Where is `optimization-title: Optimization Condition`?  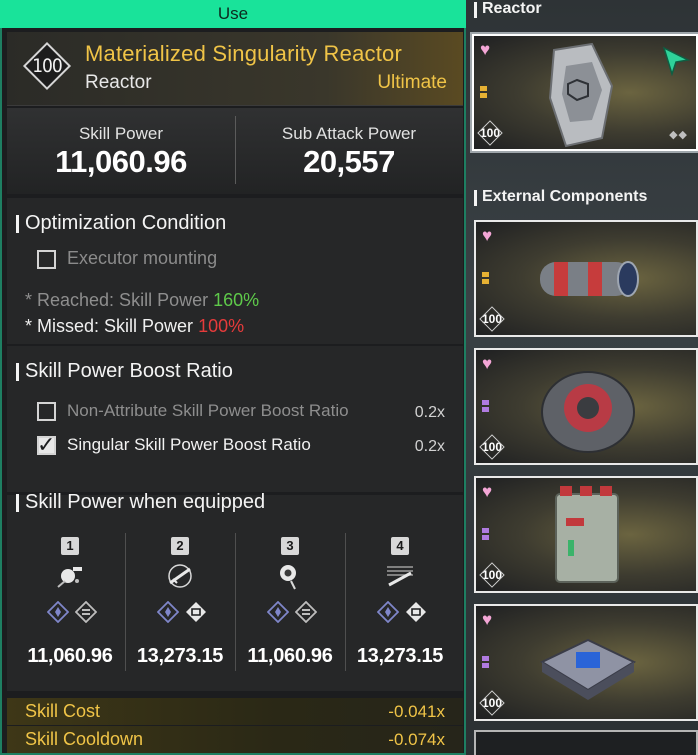
optimization-title: Optimization Condition is located at coordinates (121, 223).